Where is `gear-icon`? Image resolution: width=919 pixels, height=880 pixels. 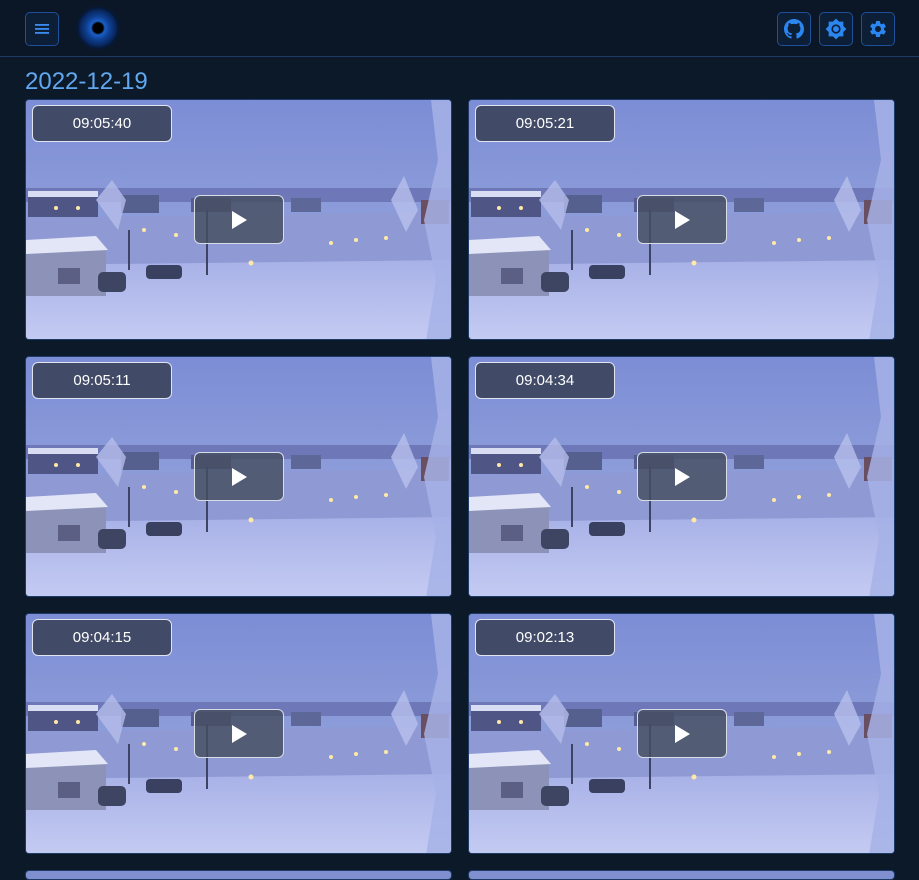
gear-icon is located at coordinates (878, 28).